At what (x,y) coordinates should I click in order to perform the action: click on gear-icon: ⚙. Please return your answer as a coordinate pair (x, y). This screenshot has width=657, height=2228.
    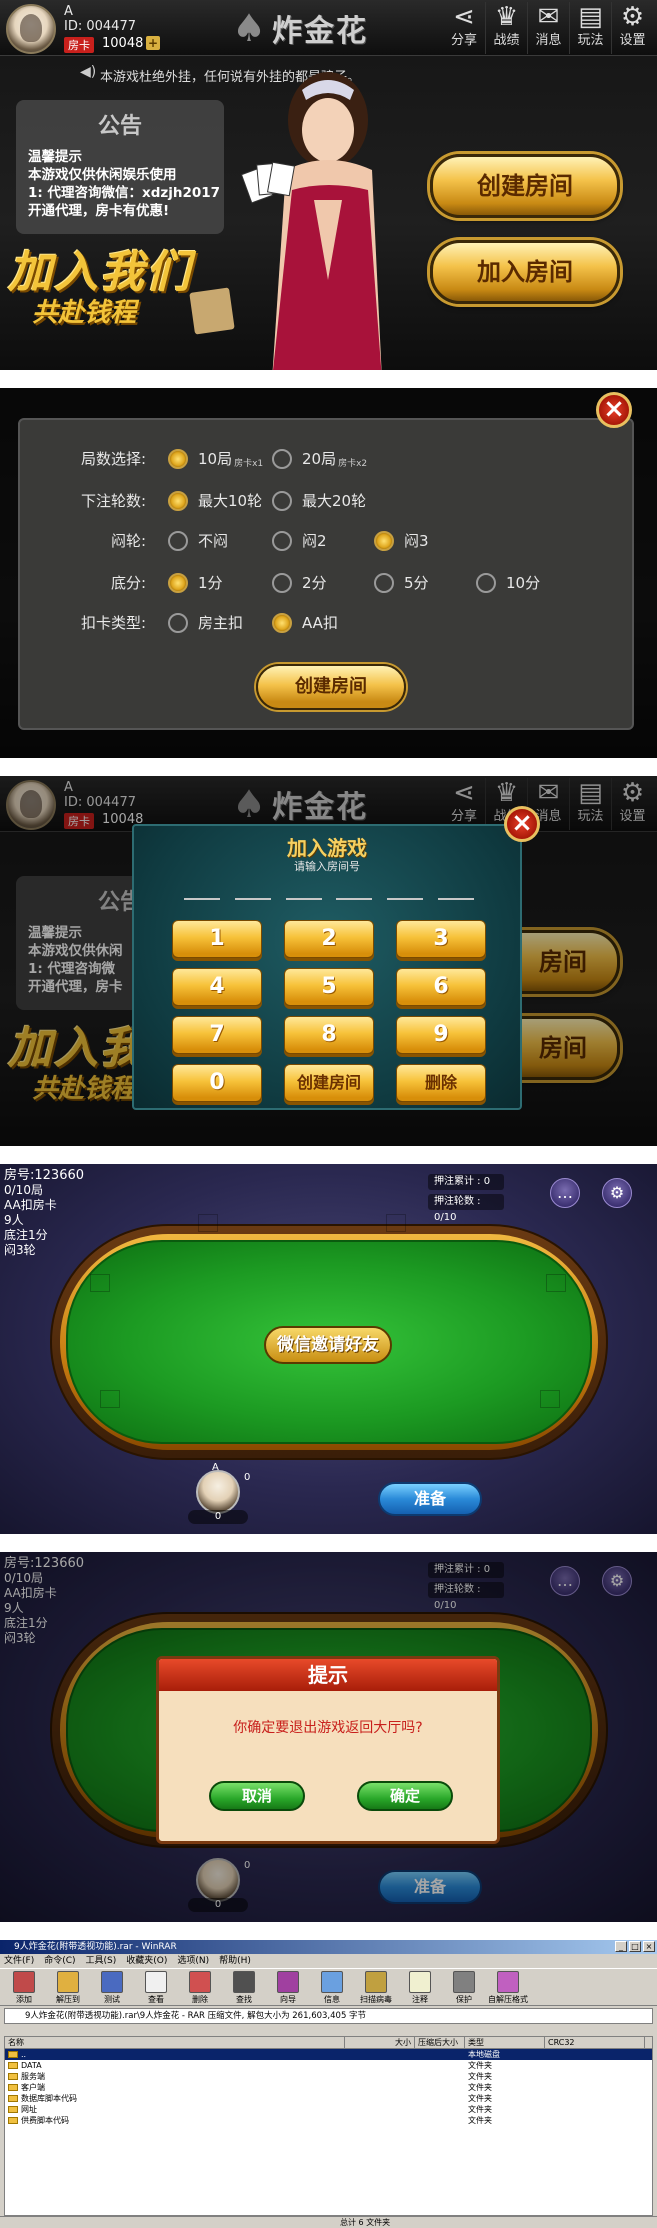
    Looking at the image, I should click on (617, 1193).